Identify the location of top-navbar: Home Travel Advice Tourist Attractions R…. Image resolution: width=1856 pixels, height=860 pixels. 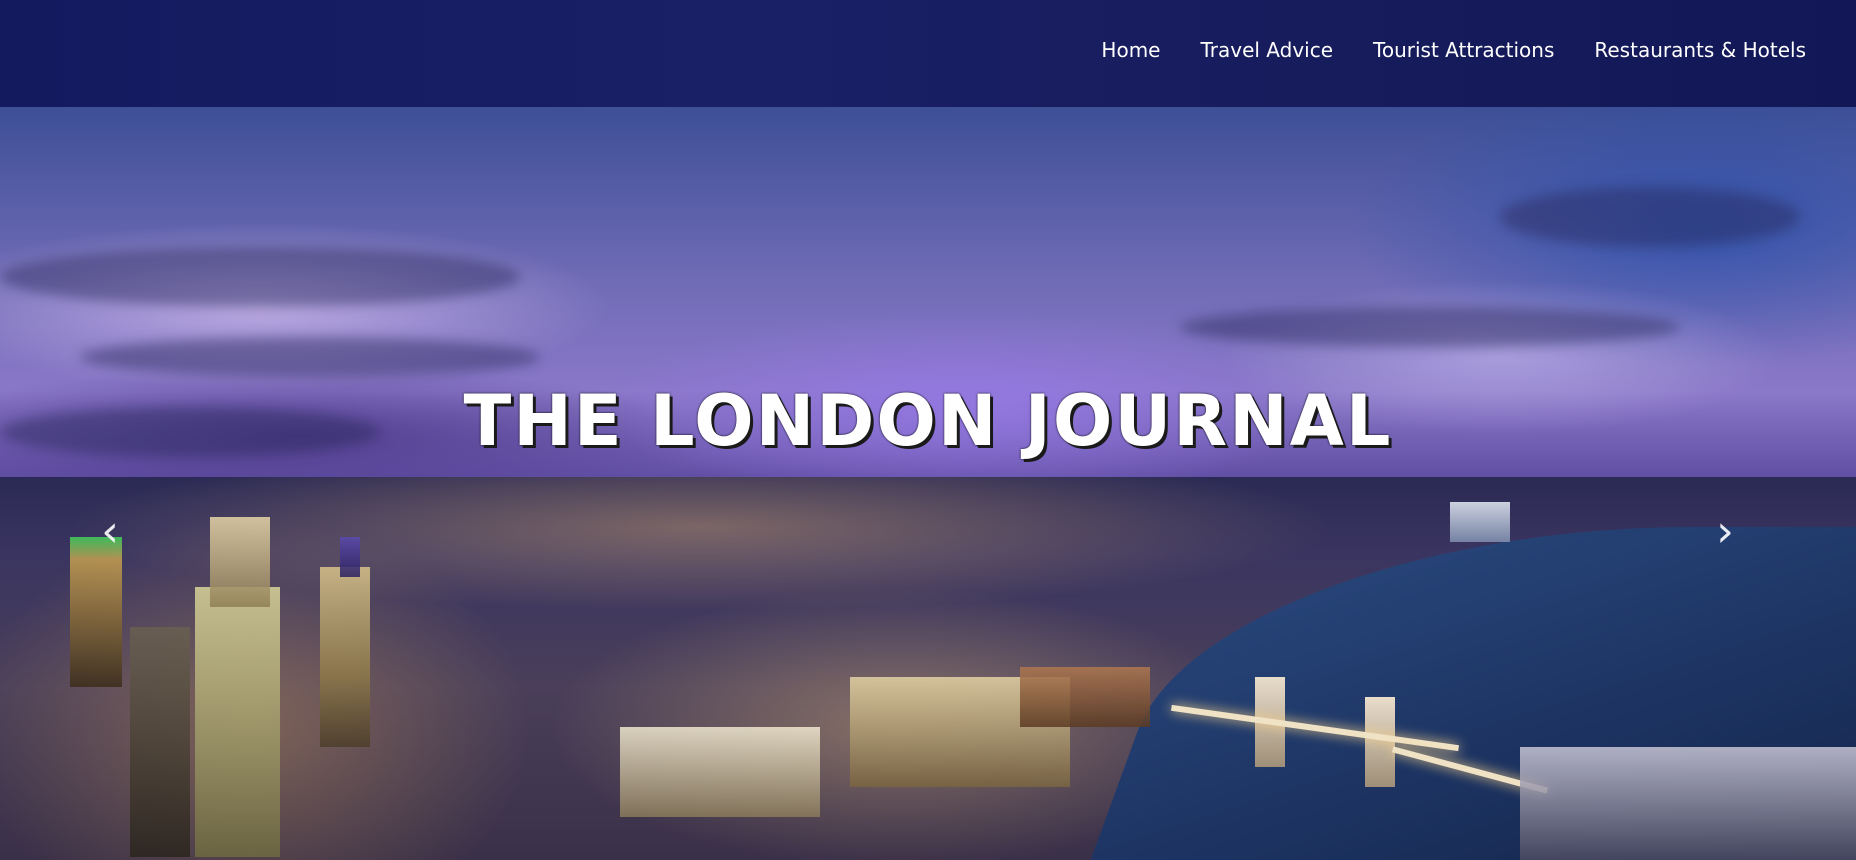
(928, 53).